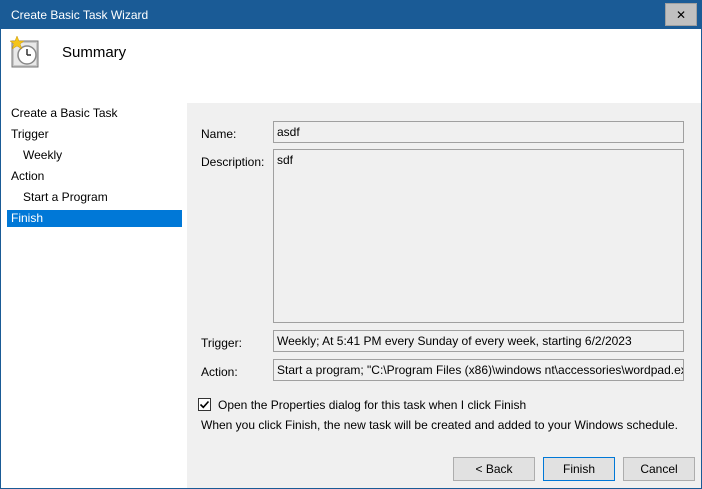  I want to click on description-value: sdf, so click(285, 160).